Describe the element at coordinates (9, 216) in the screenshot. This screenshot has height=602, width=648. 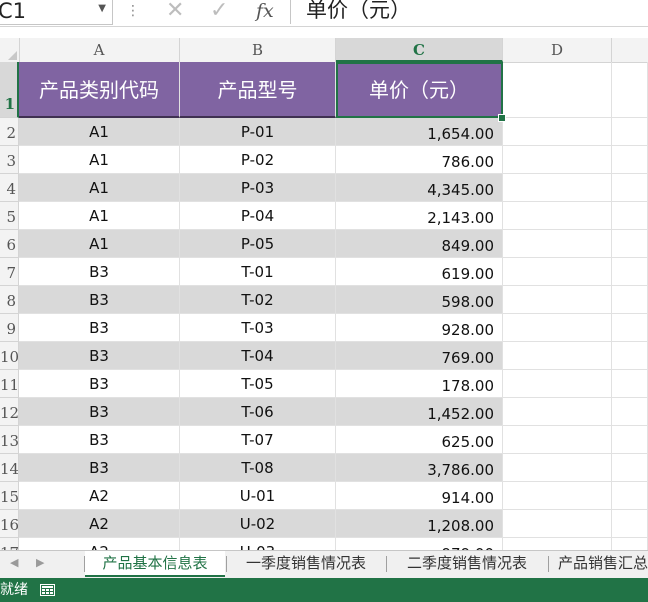
I see `row-header: 5` at that location.